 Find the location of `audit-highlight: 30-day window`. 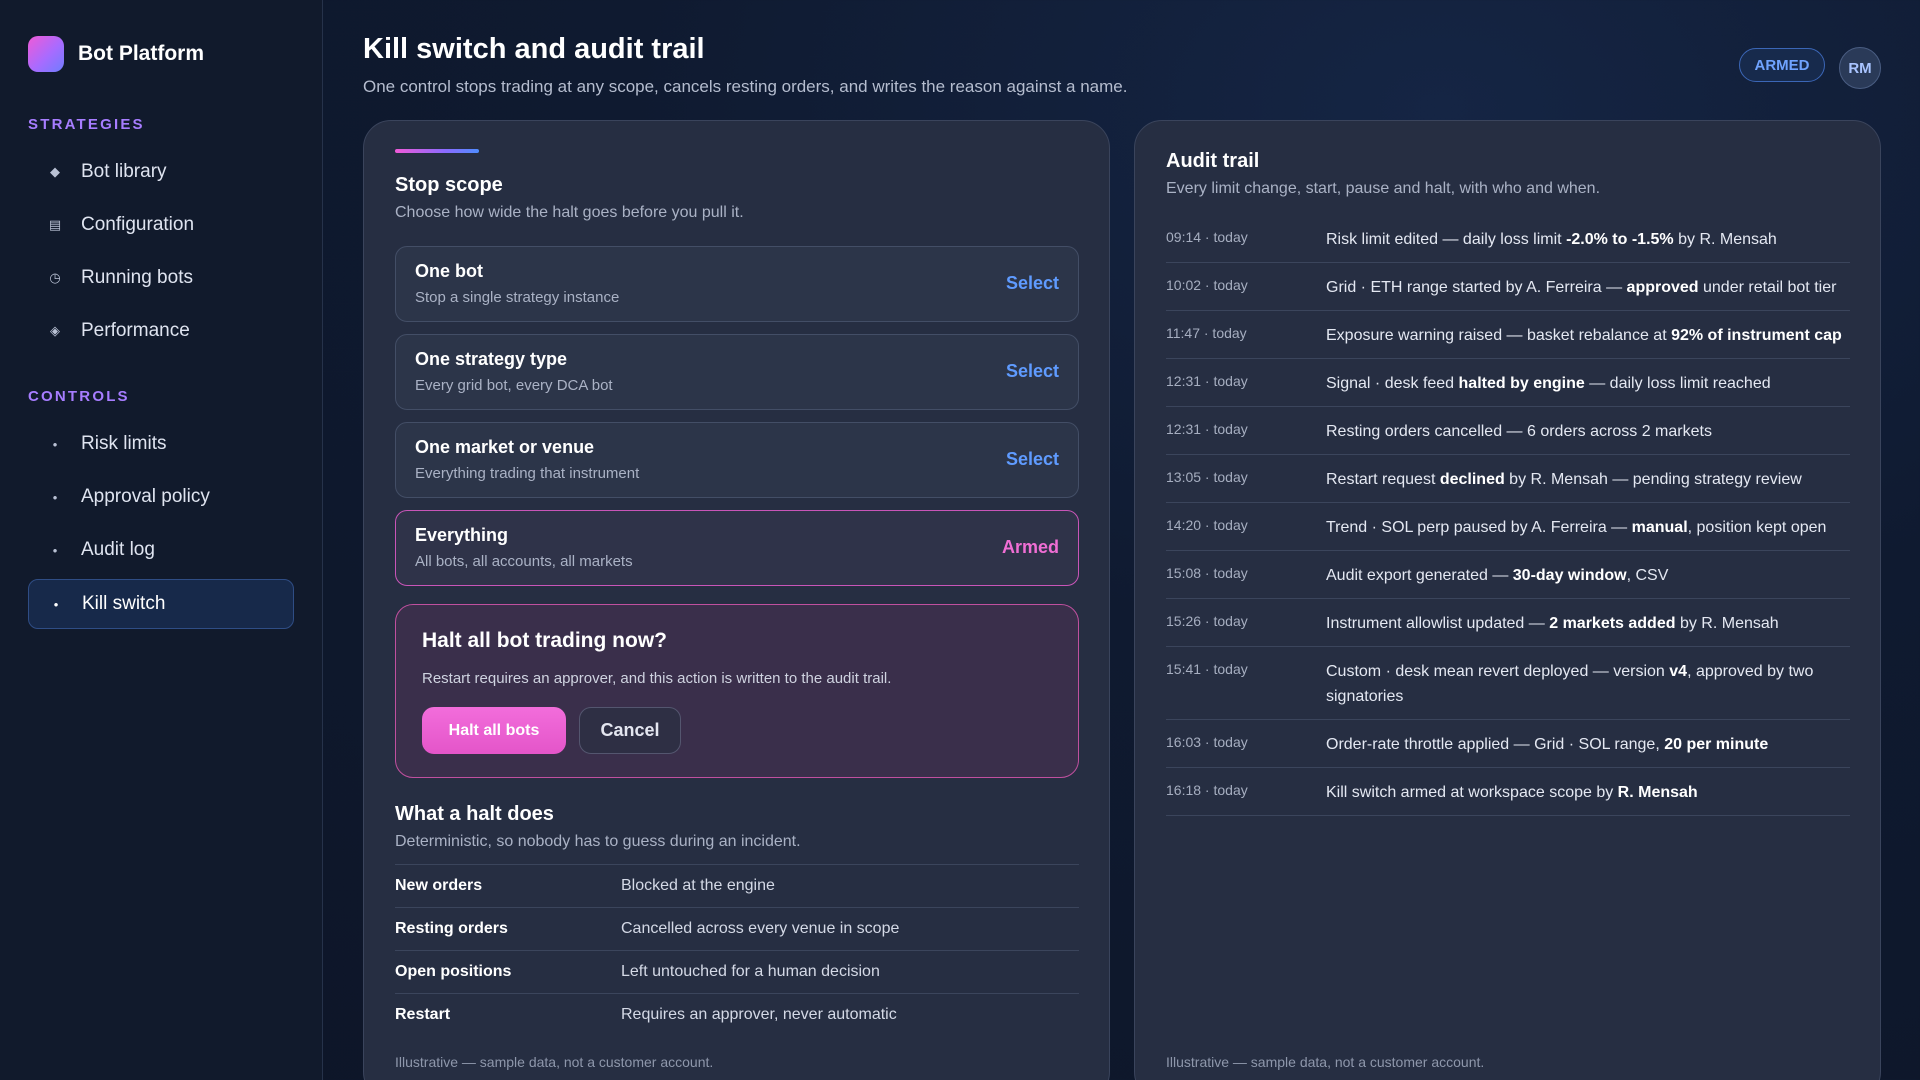

audit-highlight: 30-day window is located at coordinates (1569, 575).